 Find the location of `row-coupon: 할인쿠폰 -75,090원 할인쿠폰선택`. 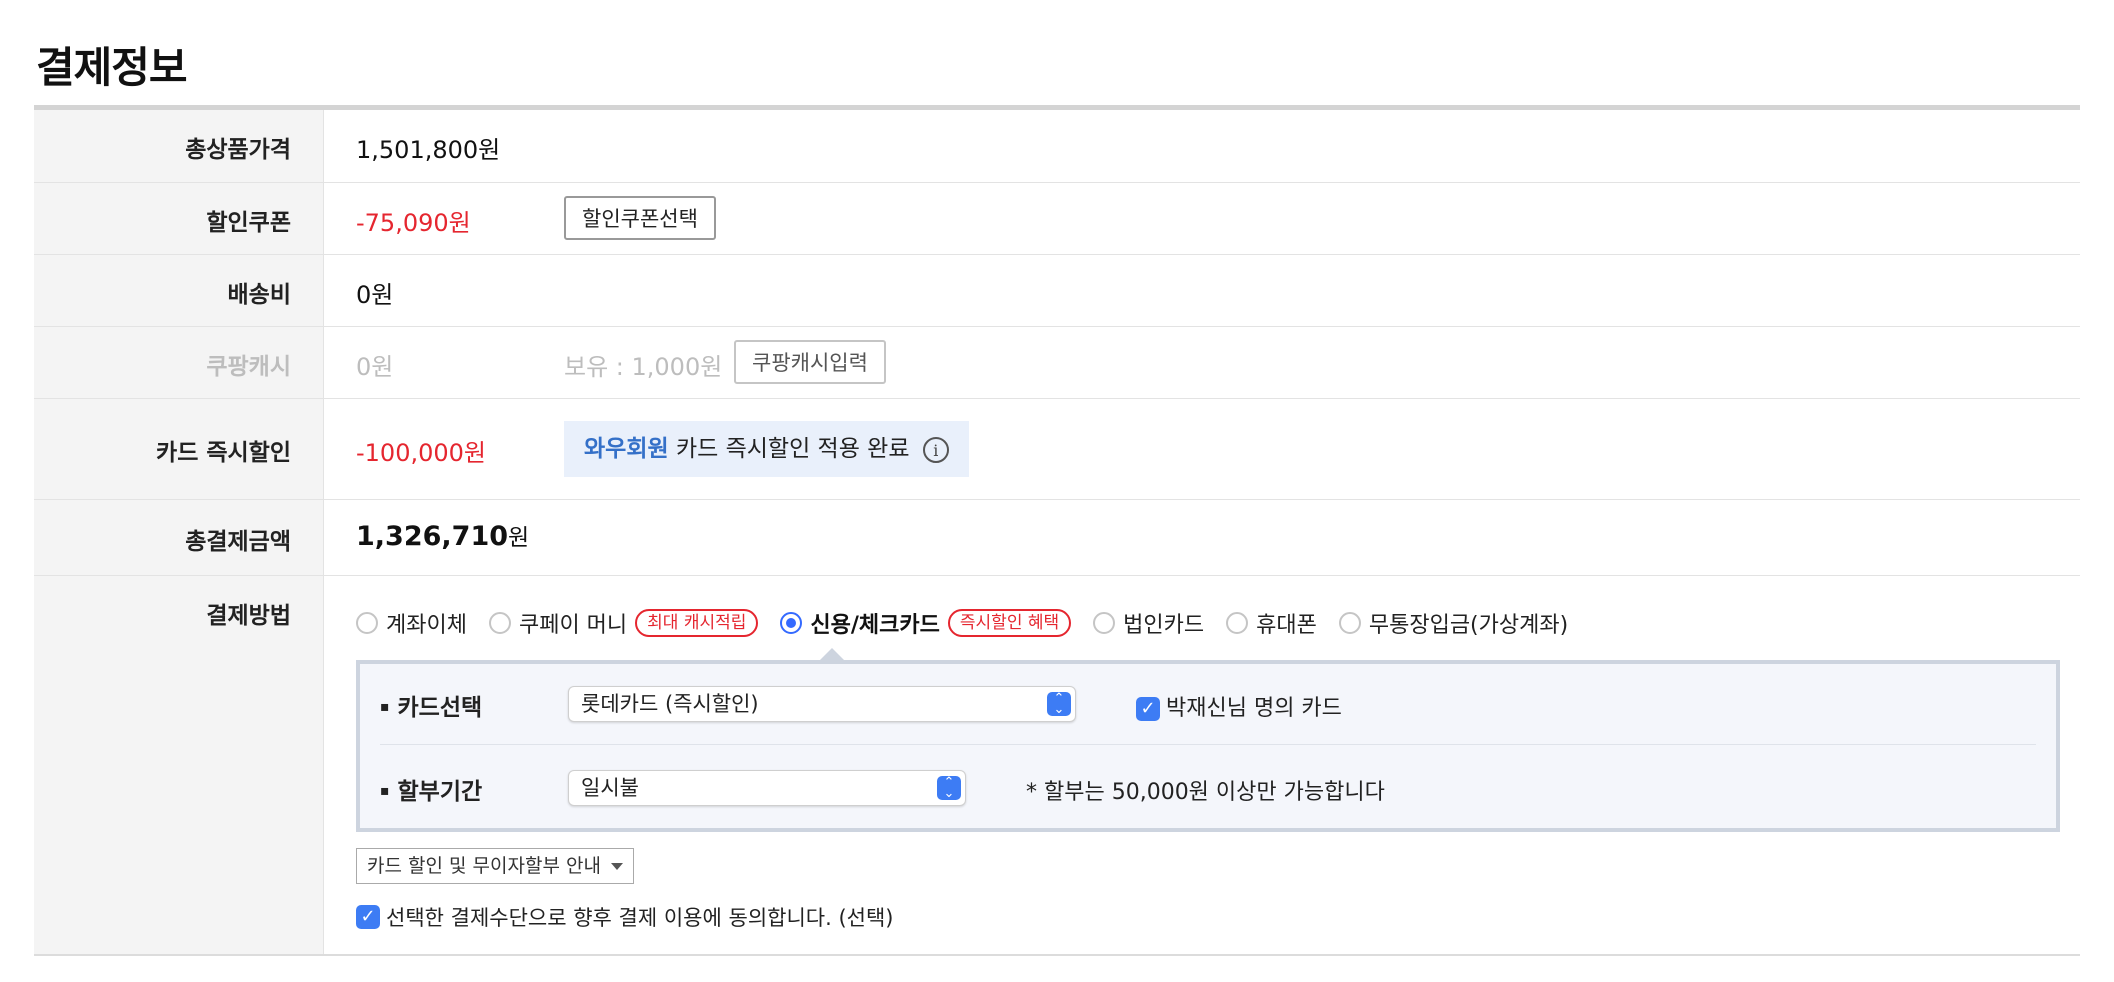

row-coupon: 할인쿠폰 -75,090원 할인쿠폰선택 is located at coordinates (1057, 219).